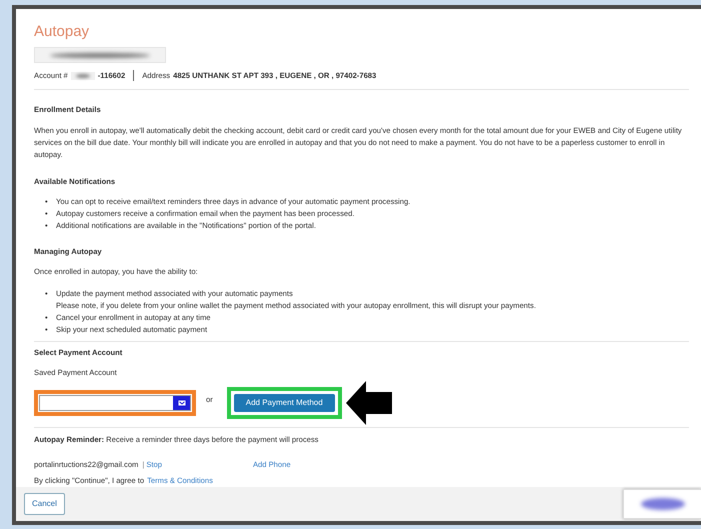  What do you see at coordinates (82, 76) in the screenshot?
I see `redacted-number` at bounding box center [82, 76].